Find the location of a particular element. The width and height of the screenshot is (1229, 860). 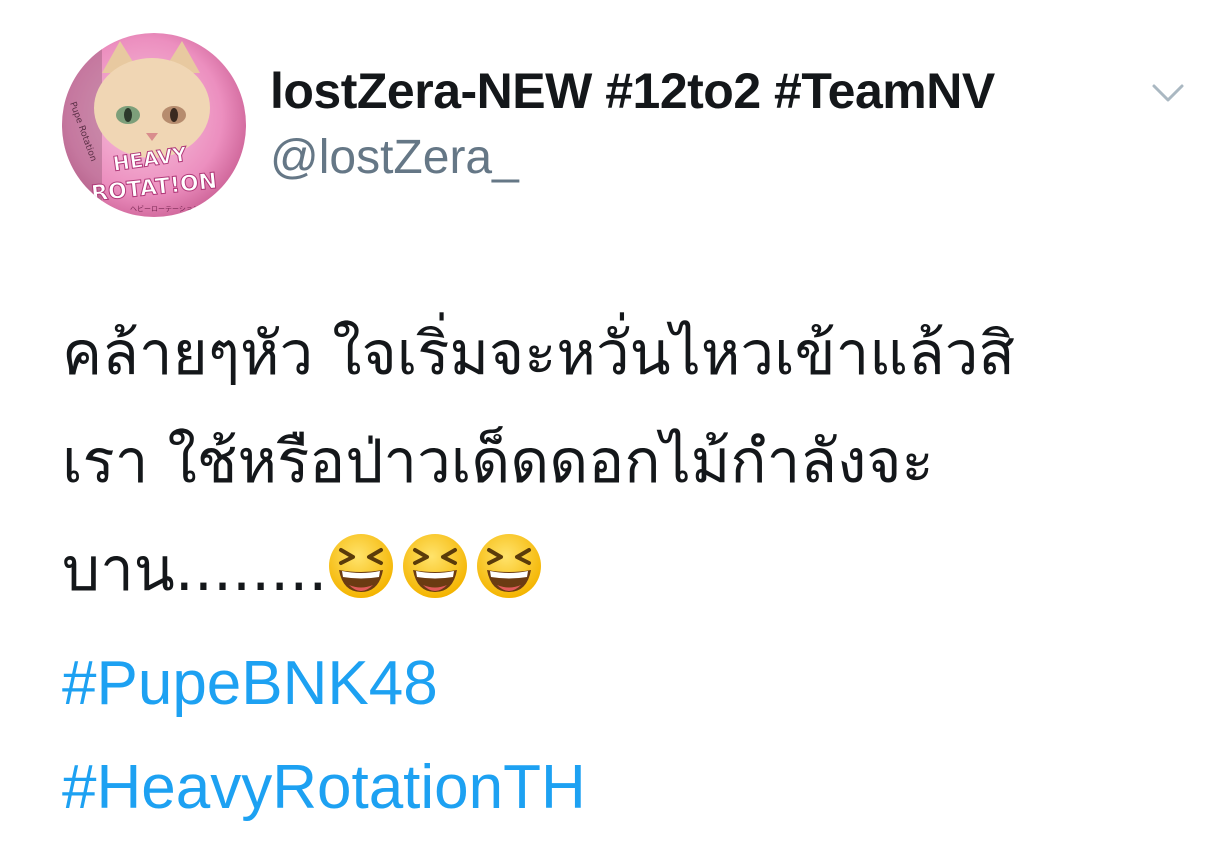

avatar-small-text: ヘビーローテーション is located at coordinates (165, 208).